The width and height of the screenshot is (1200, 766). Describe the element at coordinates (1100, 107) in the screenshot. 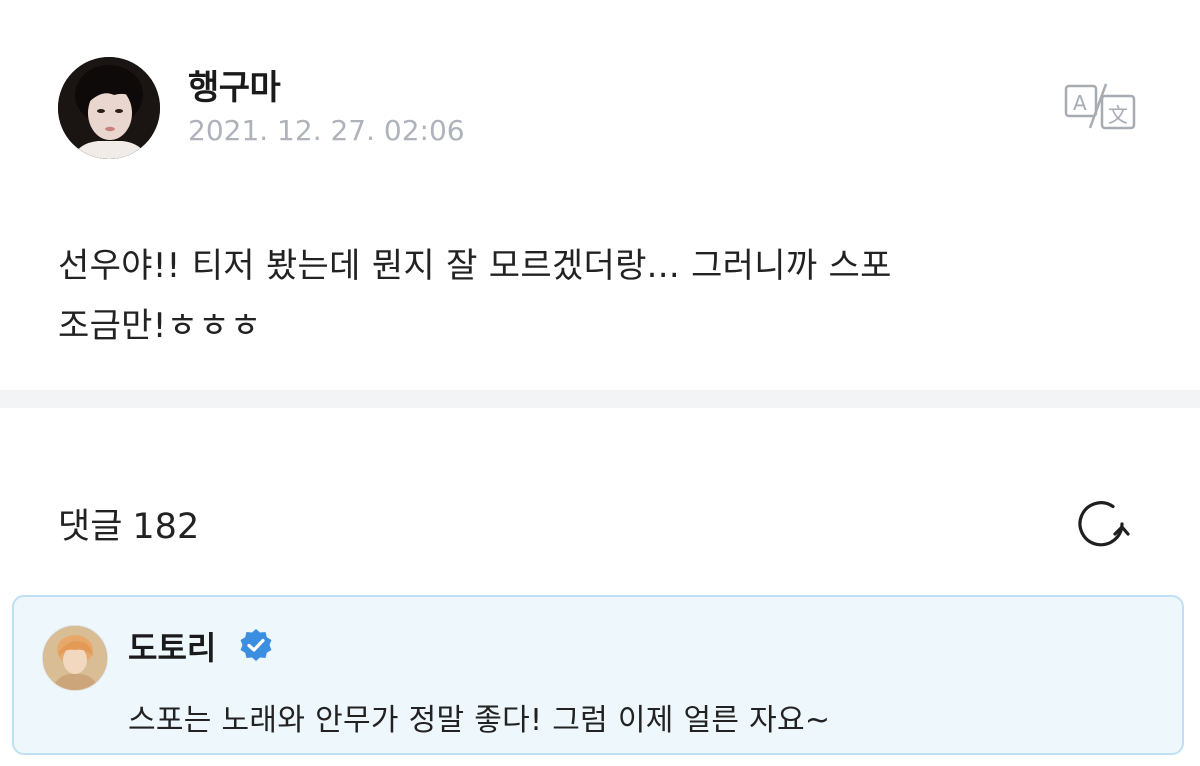

I see `translate-icon: A 文` at that location.